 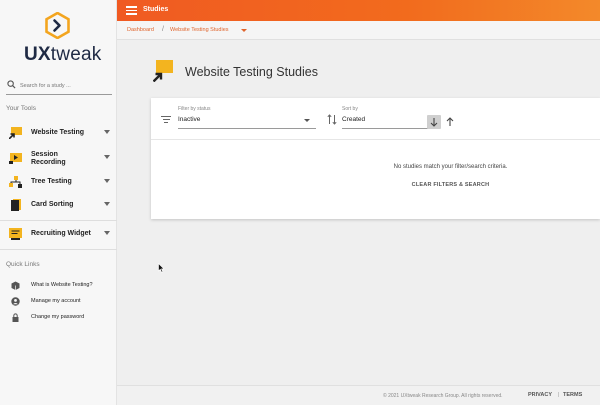 What do you see at coordinates (350, 109) in the screenshot?
I see `sort-label: Sort by` at bounding box center [350, 109].